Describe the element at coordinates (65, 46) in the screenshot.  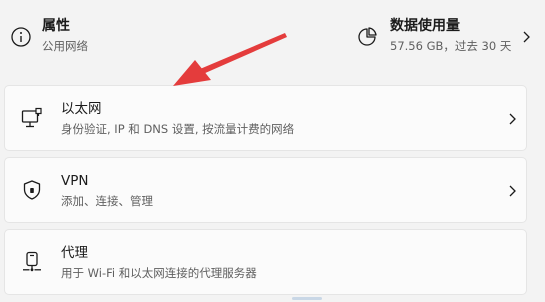
I see `properties-subtitle: 公用网络` at that location.